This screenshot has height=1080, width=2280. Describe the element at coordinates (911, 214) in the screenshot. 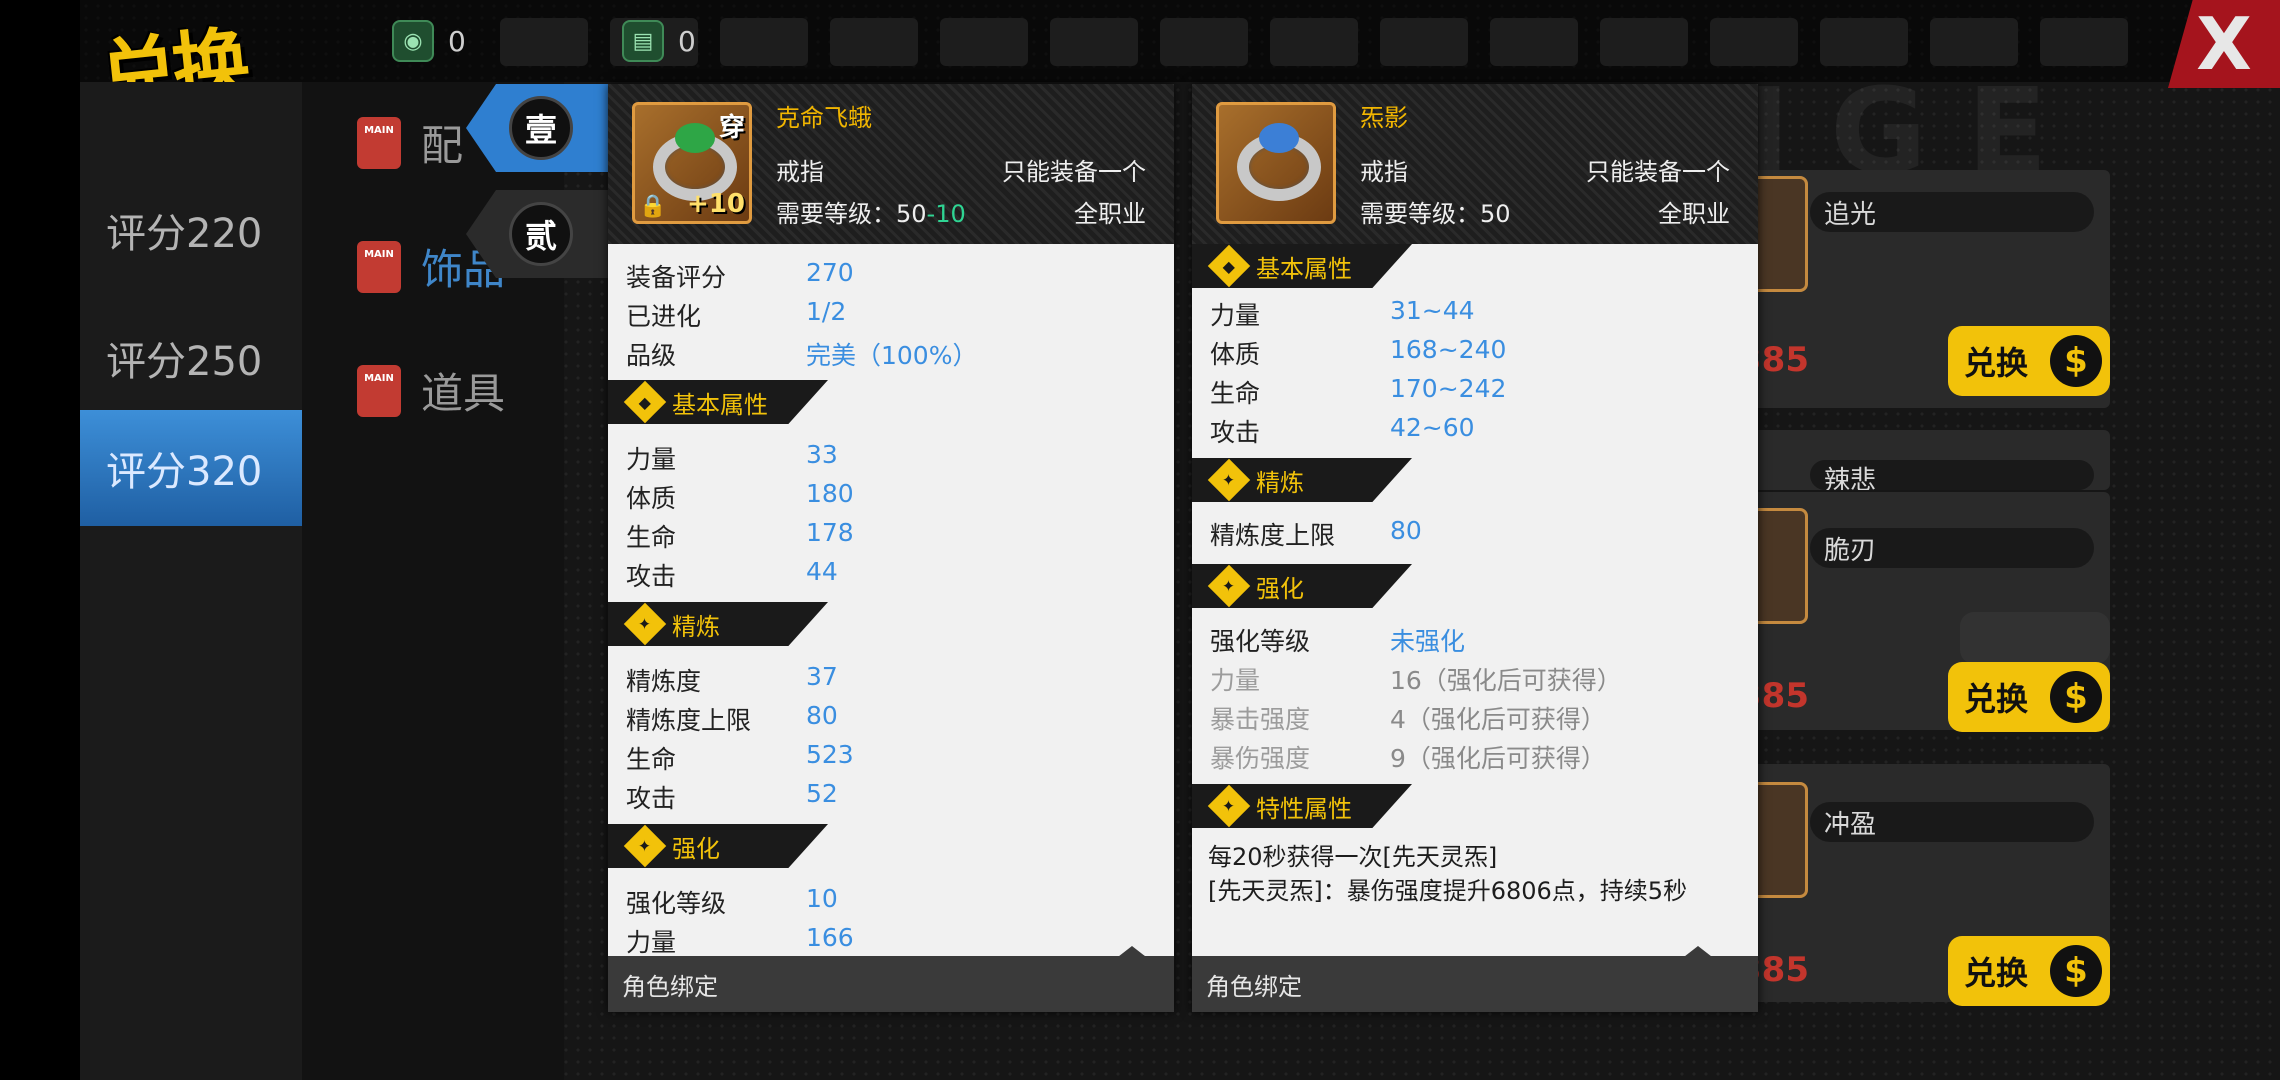

I see `level-base: 50` at that location.